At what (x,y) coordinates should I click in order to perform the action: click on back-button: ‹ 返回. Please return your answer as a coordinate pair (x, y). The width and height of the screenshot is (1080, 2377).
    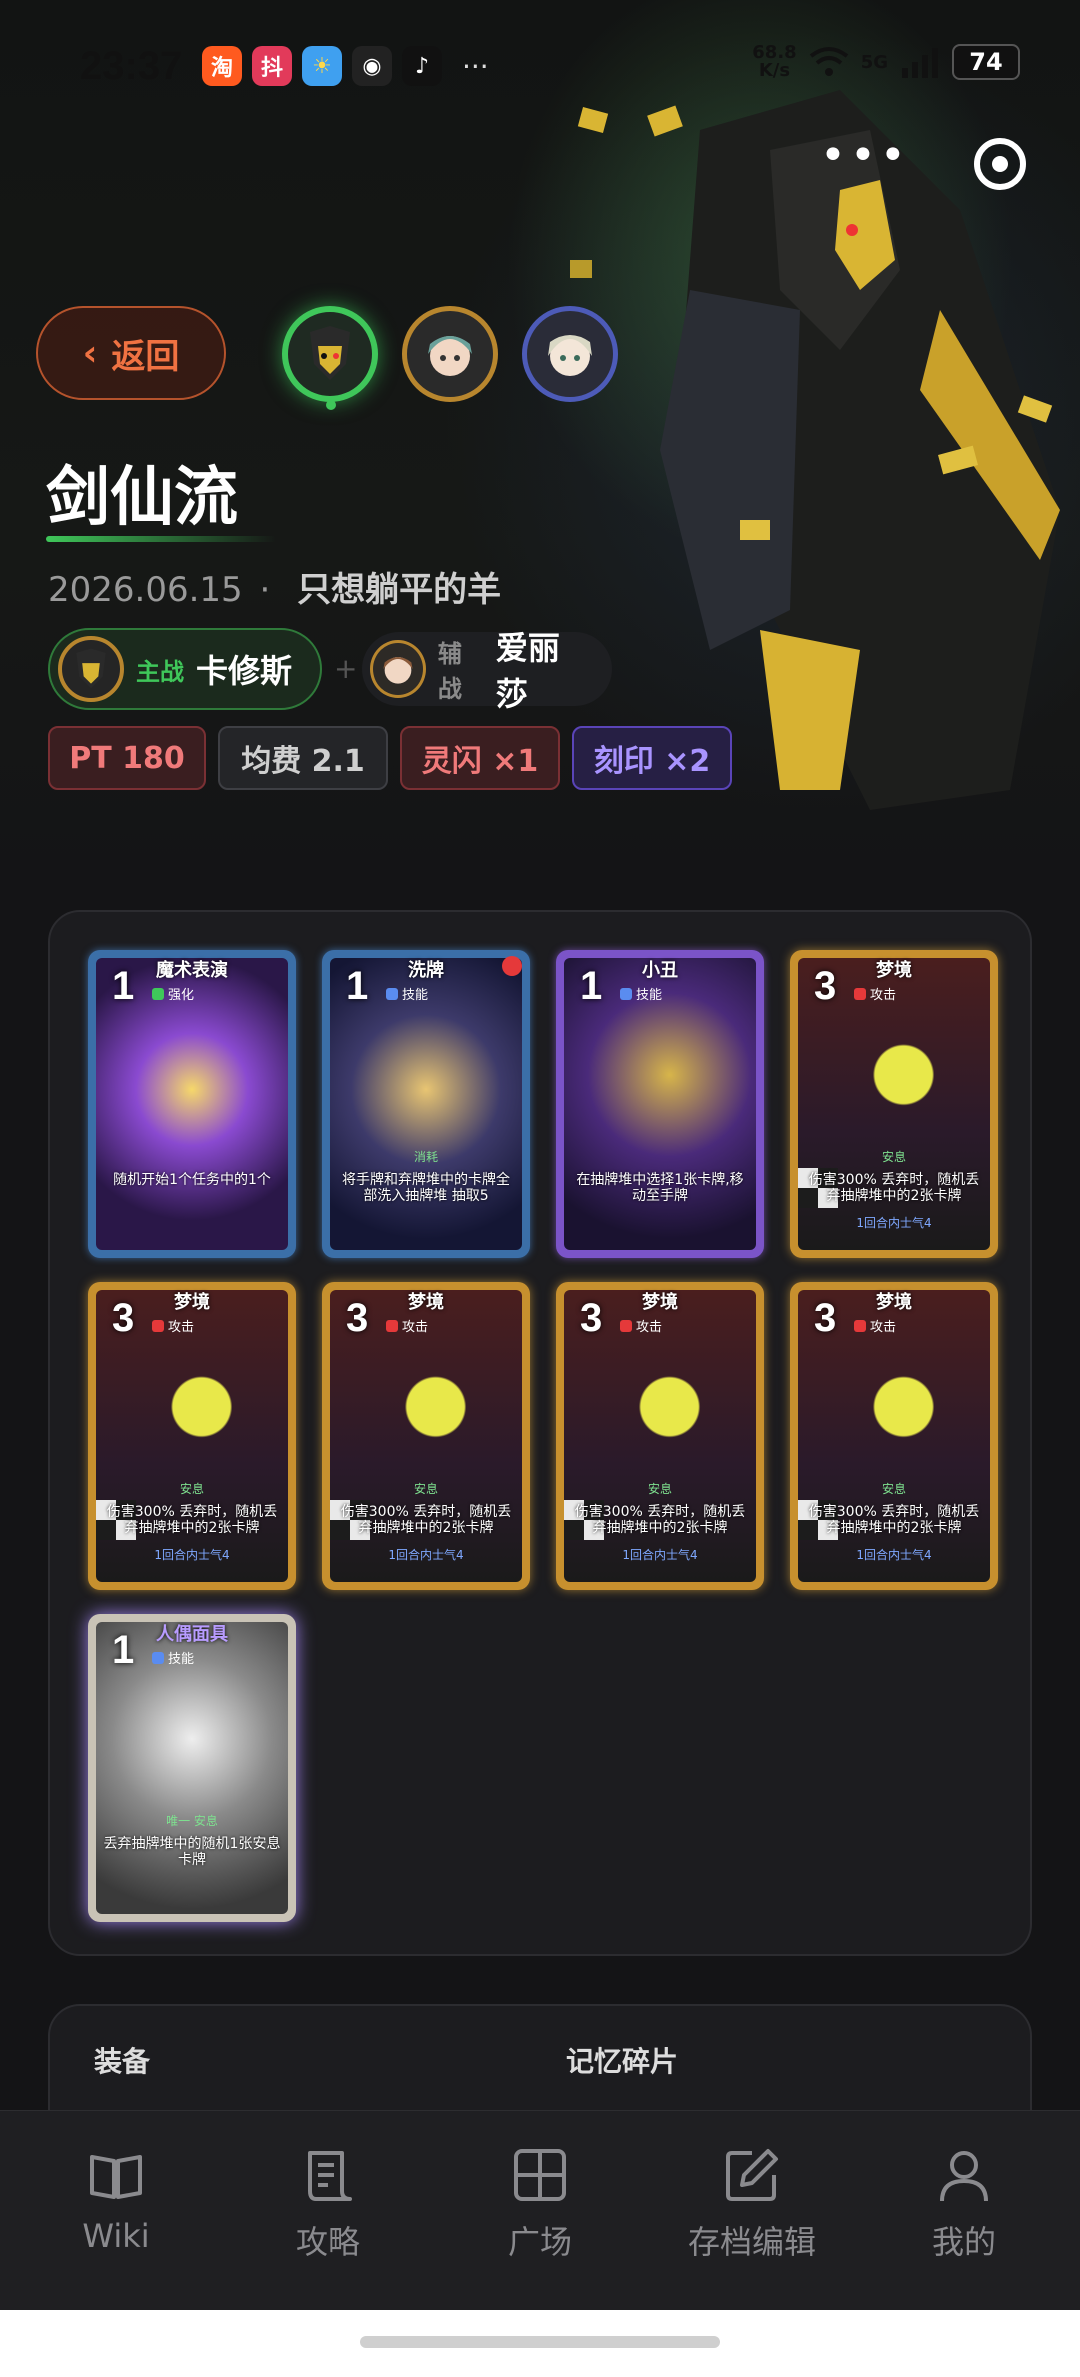
    Looking at the image, I should click on (131, 353).